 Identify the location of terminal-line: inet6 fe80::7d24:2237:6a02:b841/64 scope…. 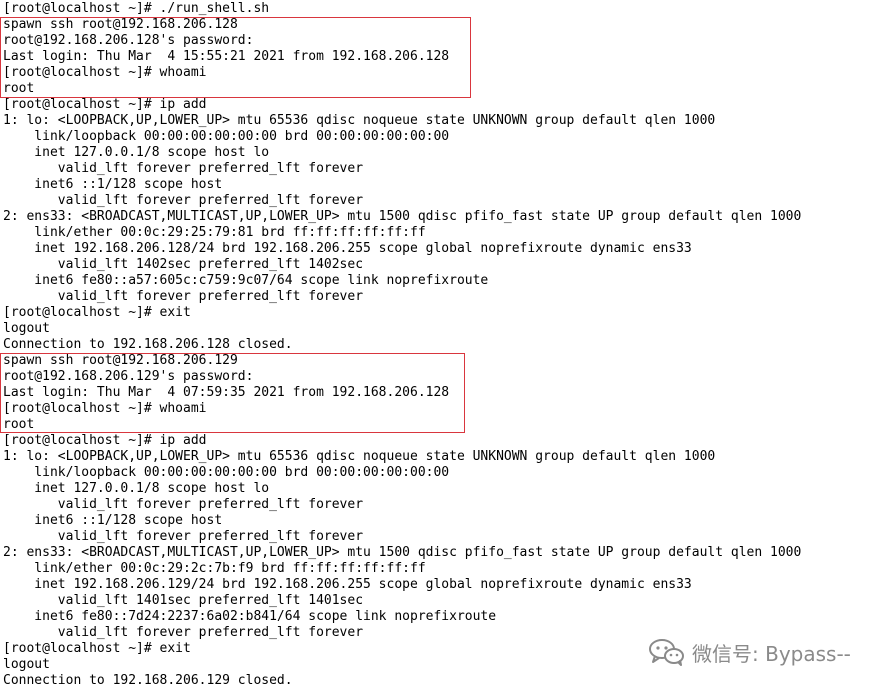
(250, 616).